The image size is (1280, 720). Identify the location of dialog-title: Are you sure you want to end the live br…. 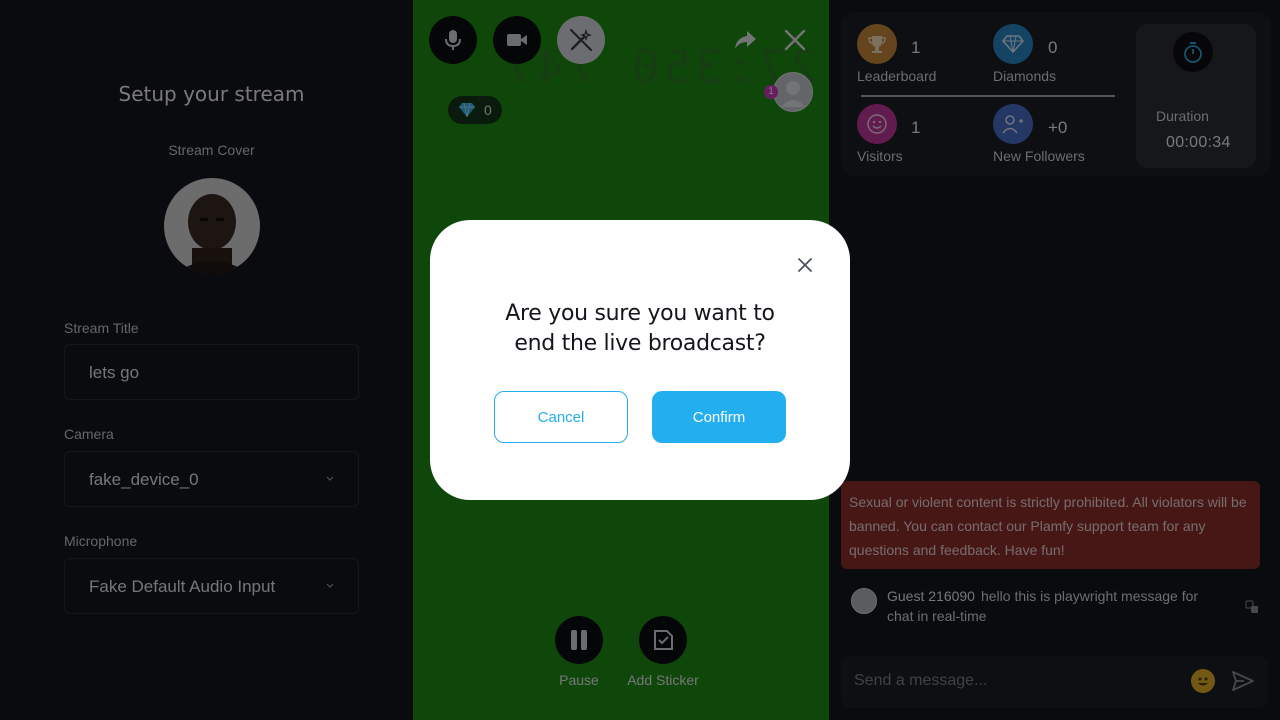
(640, 328).